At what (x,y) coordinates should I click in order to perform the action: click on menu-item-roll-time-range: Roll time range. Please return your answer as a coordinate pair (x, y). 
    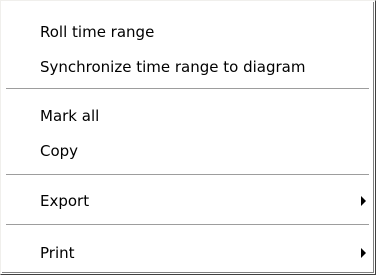
    Looking at the image, I should click on (187, 32).